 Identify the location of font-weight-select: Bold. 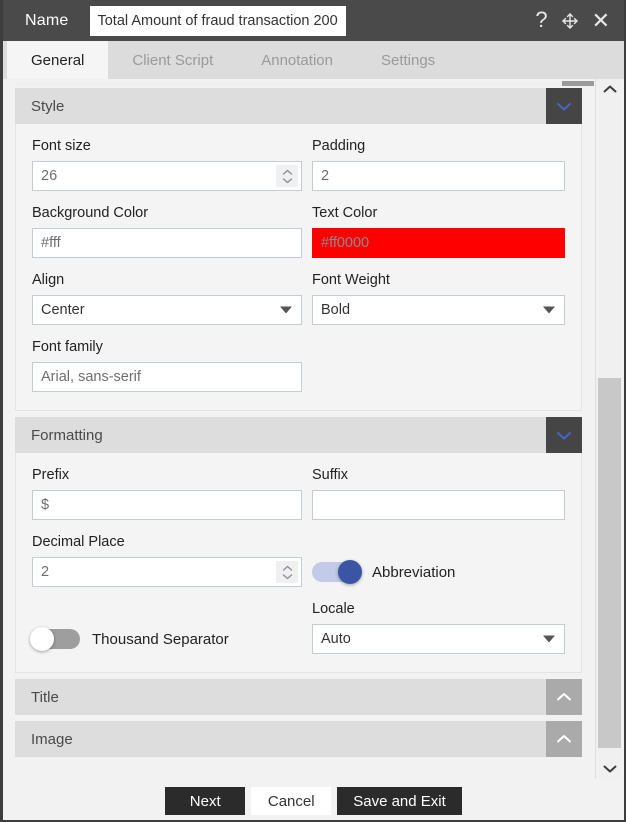
(438, 310).